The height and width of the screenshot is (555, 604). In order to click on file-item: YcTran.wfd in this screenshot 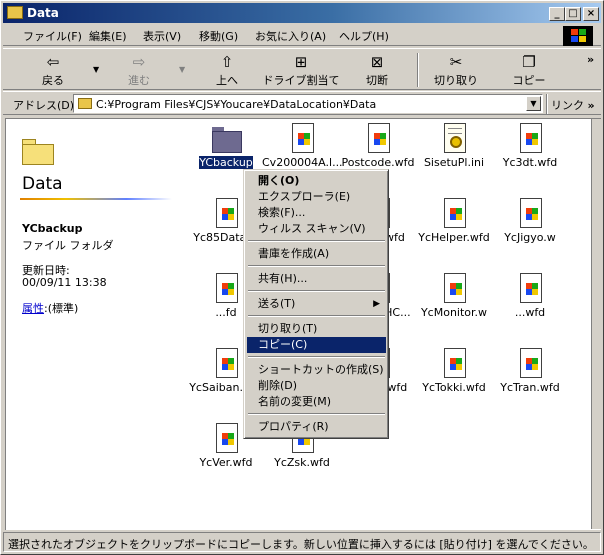, I will do `click(530, 379)`.